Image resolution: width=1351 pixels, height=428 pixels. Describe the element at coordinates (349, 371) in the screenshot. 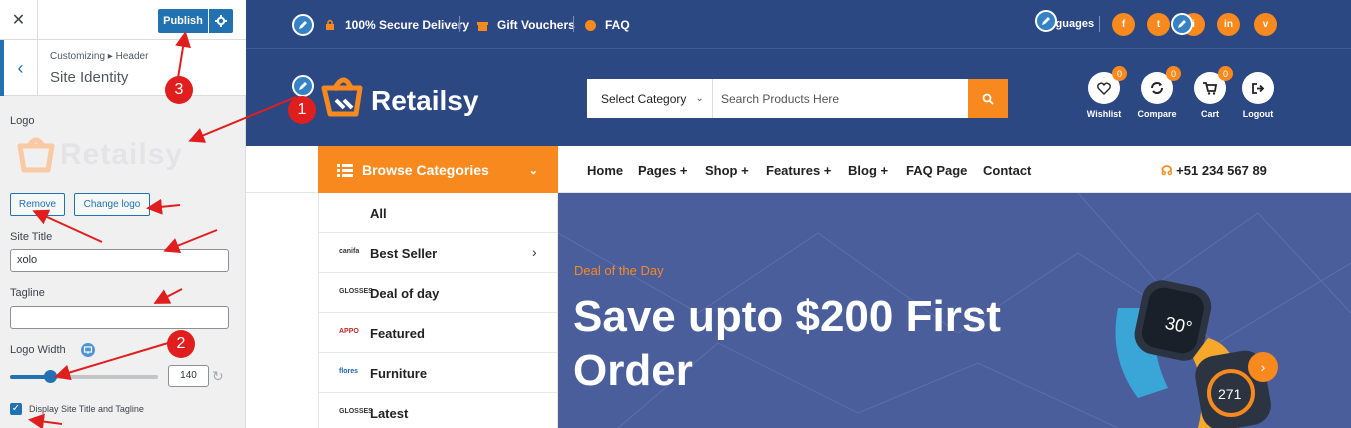

I see `category-logo: flores` at that location.